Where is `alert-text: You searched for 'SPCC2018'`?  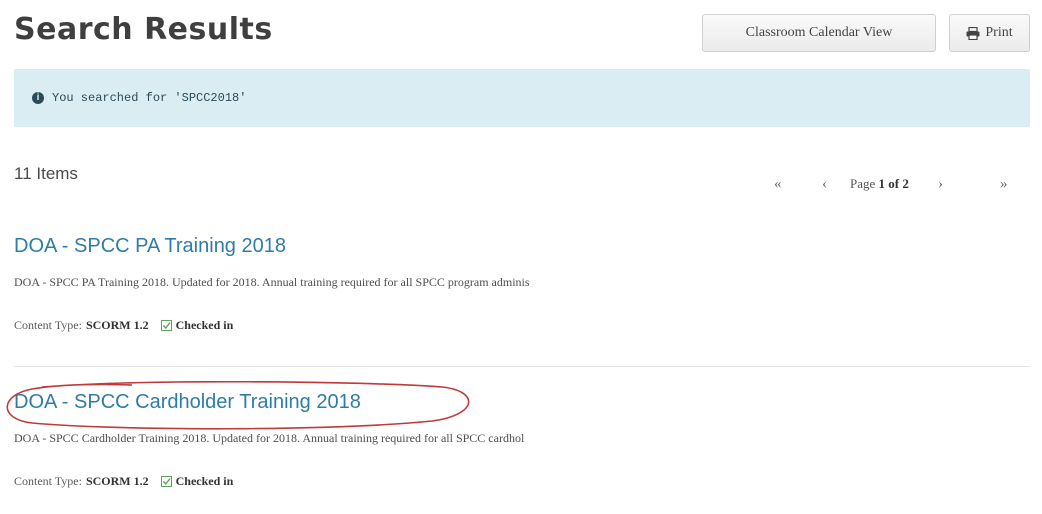 alert-text: You searched for 'SPCC2018' is located at coordinates (149, 98).